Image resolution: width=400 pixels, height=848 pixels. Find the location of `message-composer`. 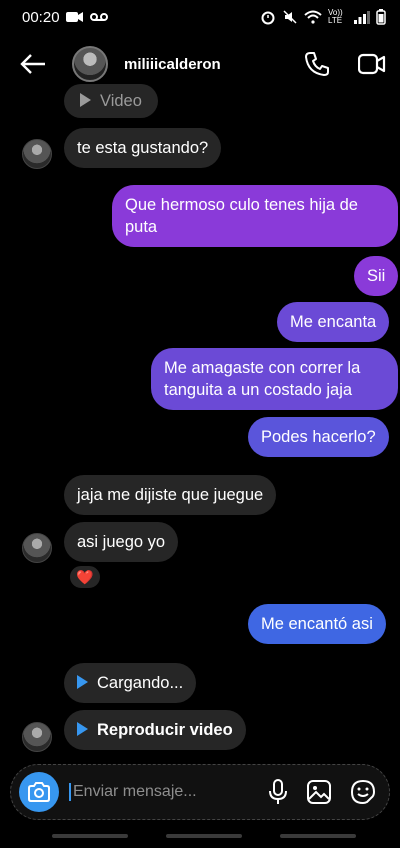

message-composer is located at coordinates (200, 792).